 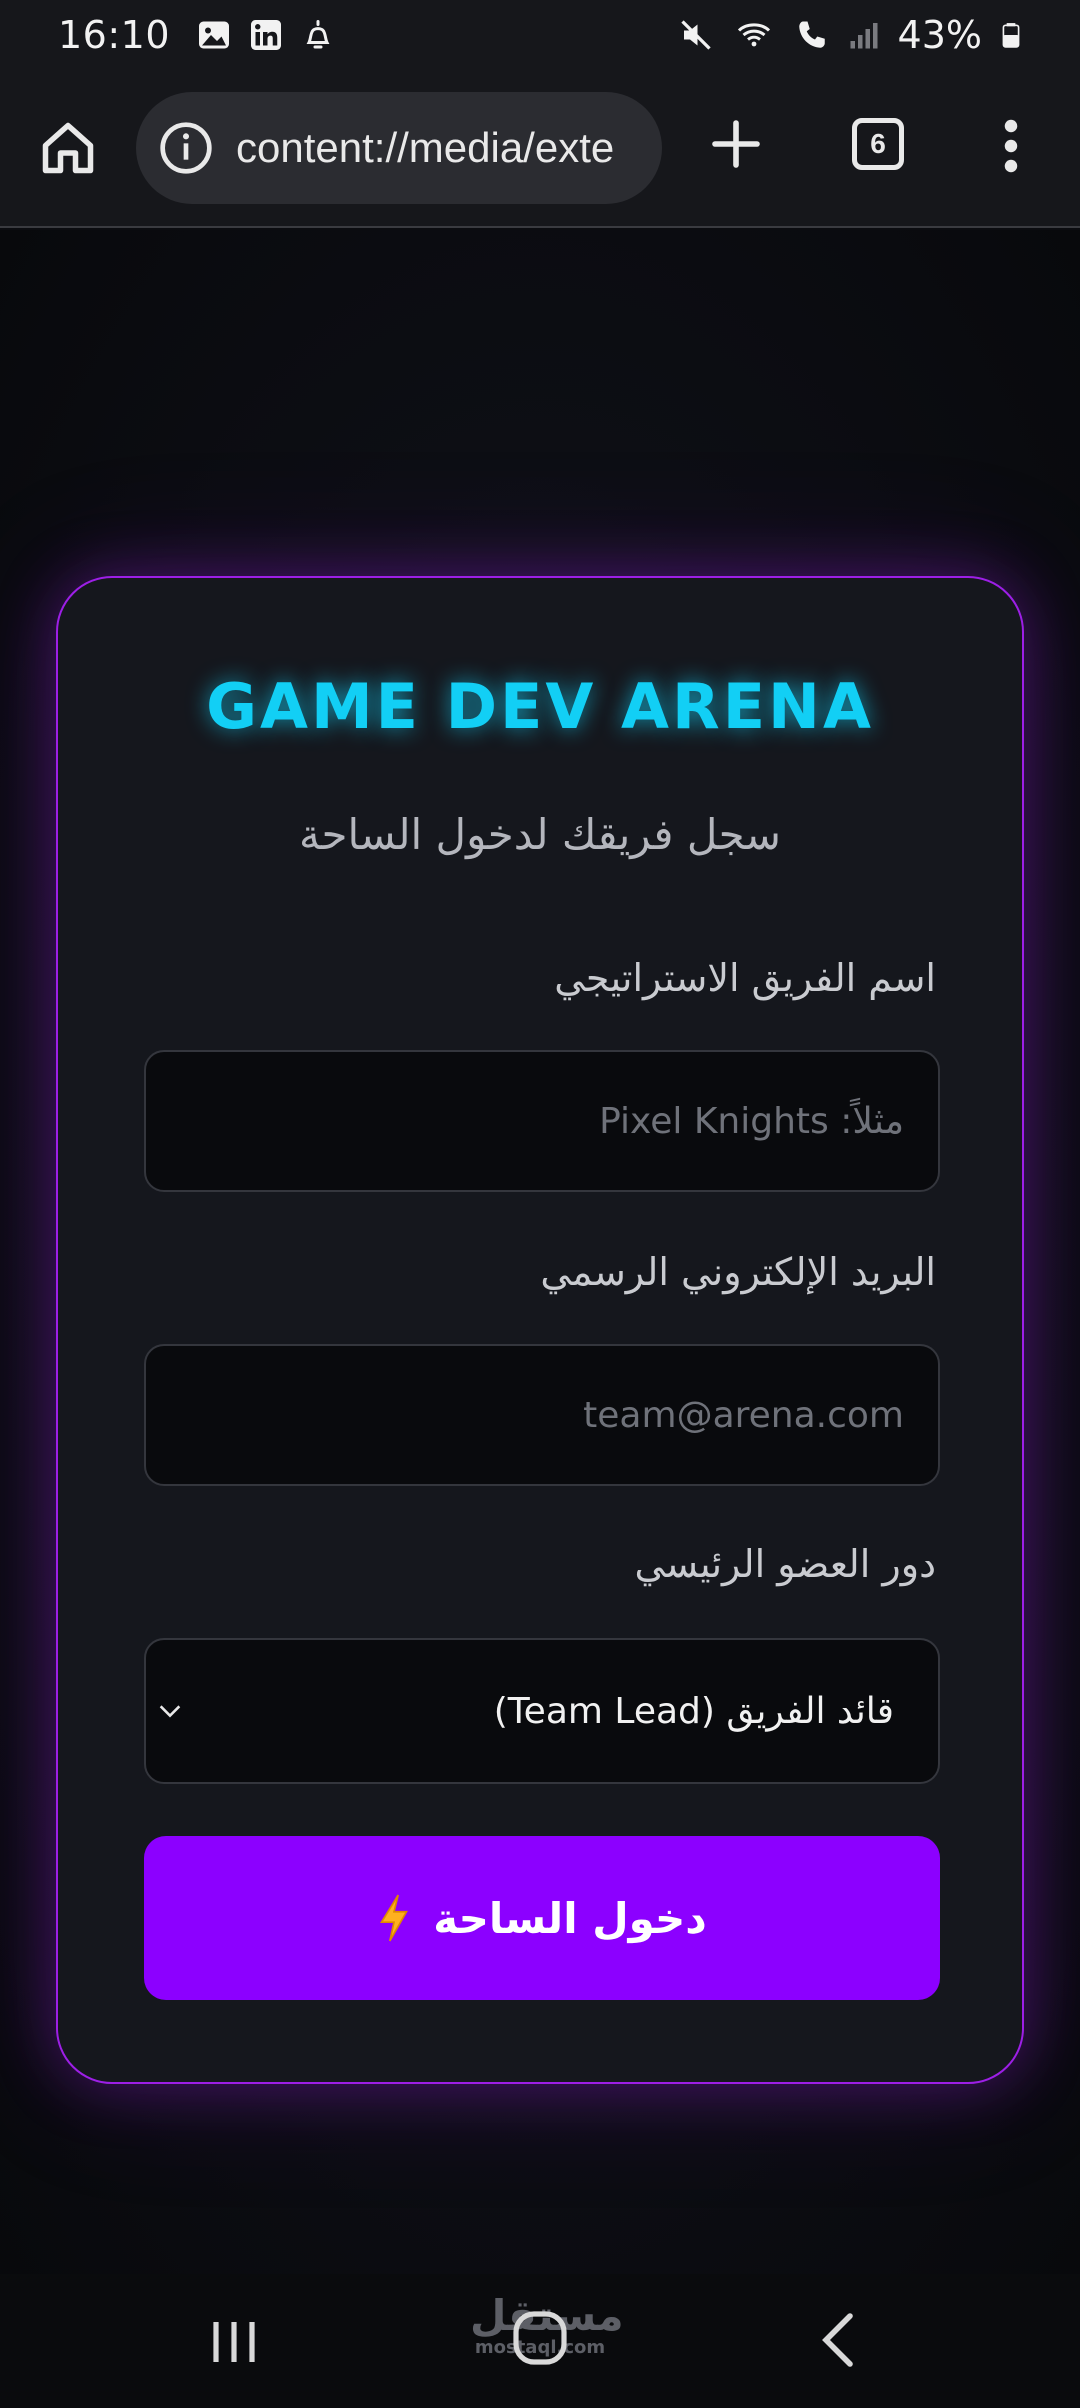 I want to click on url-bar: content://media/exte, so click(x=399, y=148).